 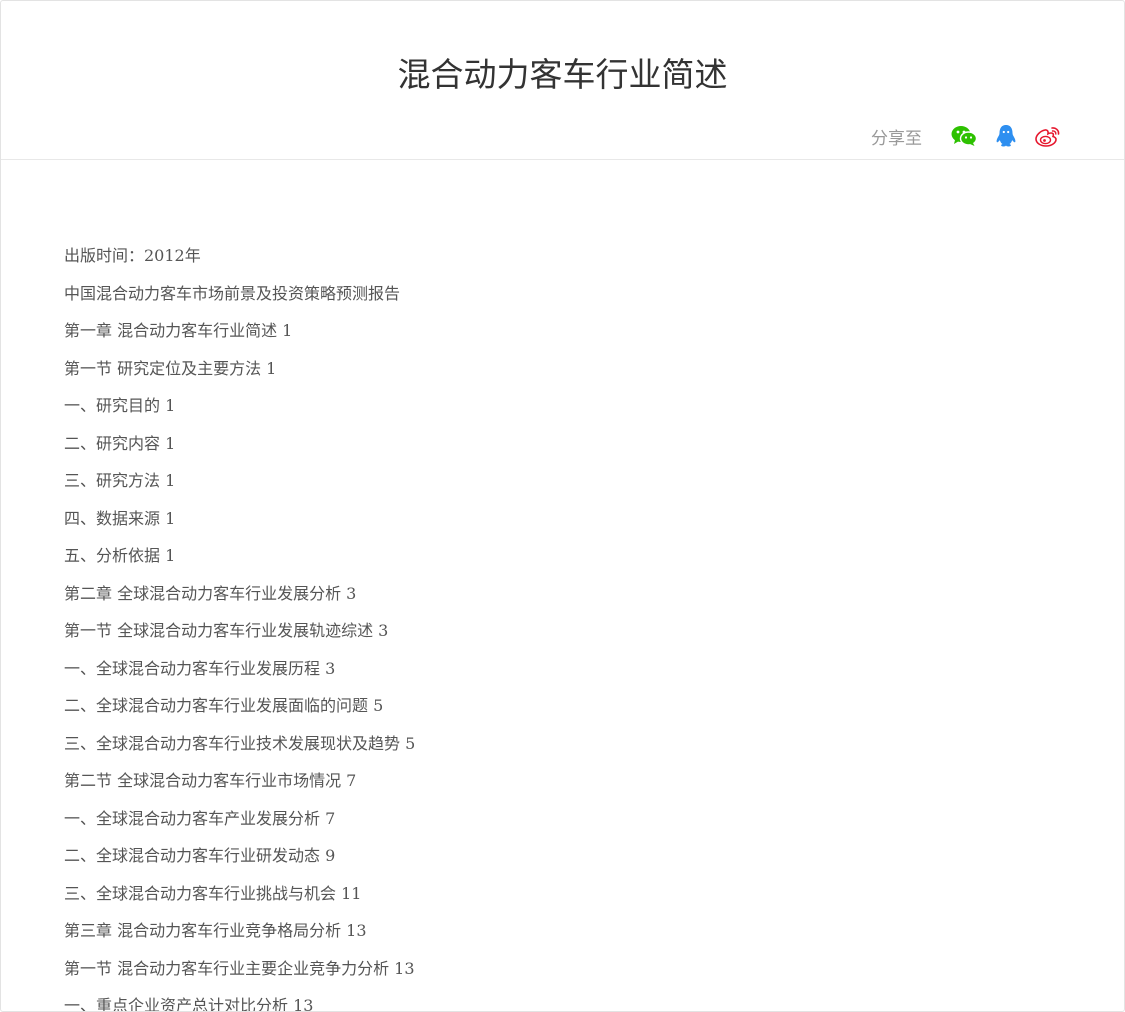 I want to click on toc-line: 三、研究方法 1, so click(x=120, y=480).